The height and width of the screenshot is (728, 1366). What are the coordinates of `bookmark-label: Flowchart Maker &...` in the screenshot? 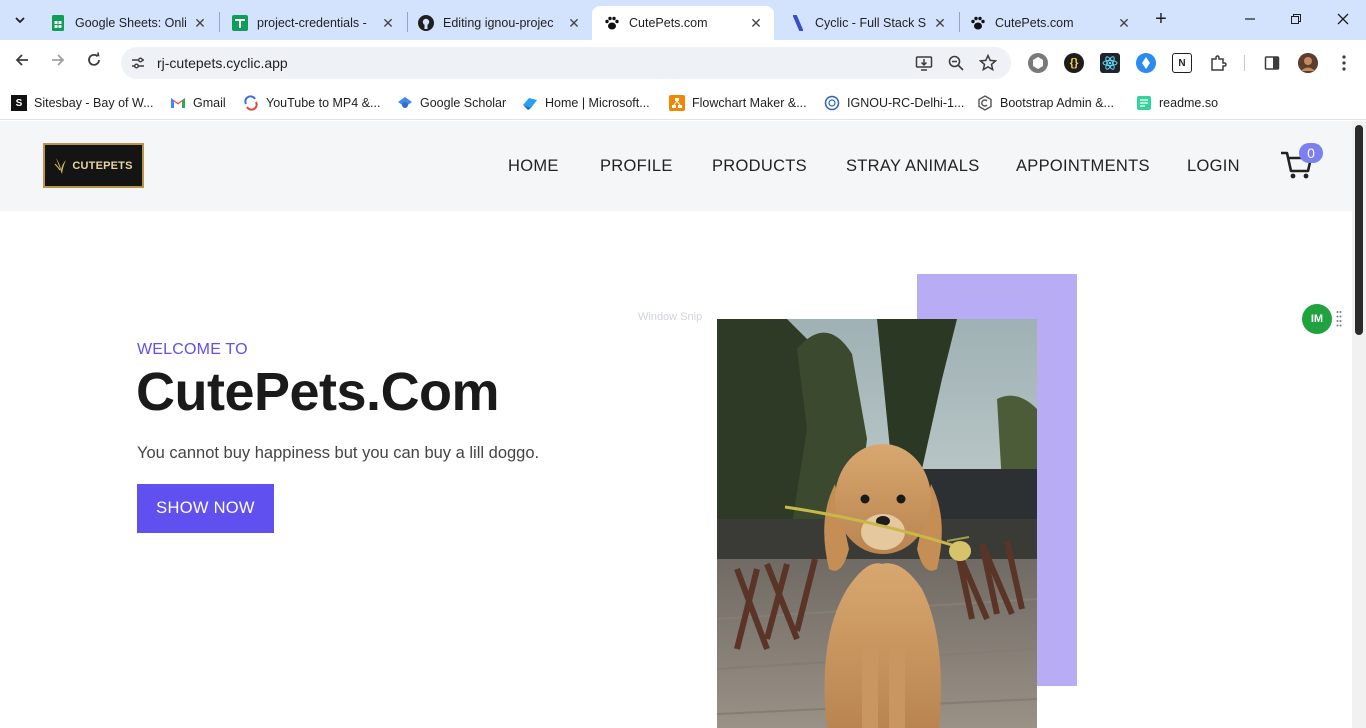 It's located at (749, 103).